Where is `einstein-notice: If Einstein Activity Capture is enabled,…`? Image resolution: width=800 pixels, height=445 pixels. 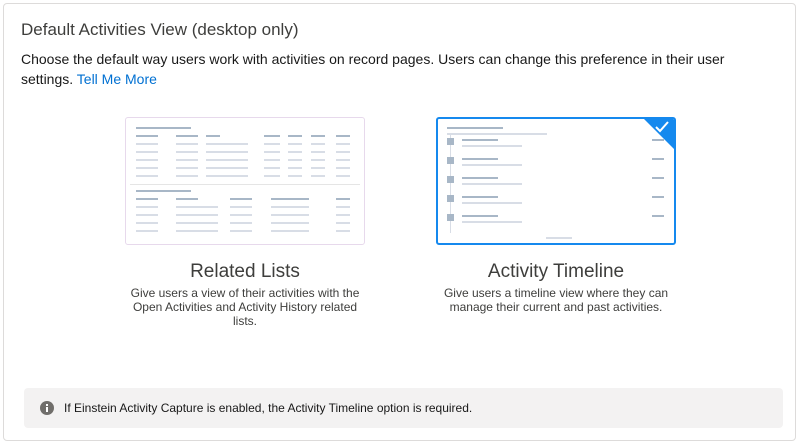
einstein-notice: If Einstein Activity Capture is enabled,… is located at coordinates (403, 408).